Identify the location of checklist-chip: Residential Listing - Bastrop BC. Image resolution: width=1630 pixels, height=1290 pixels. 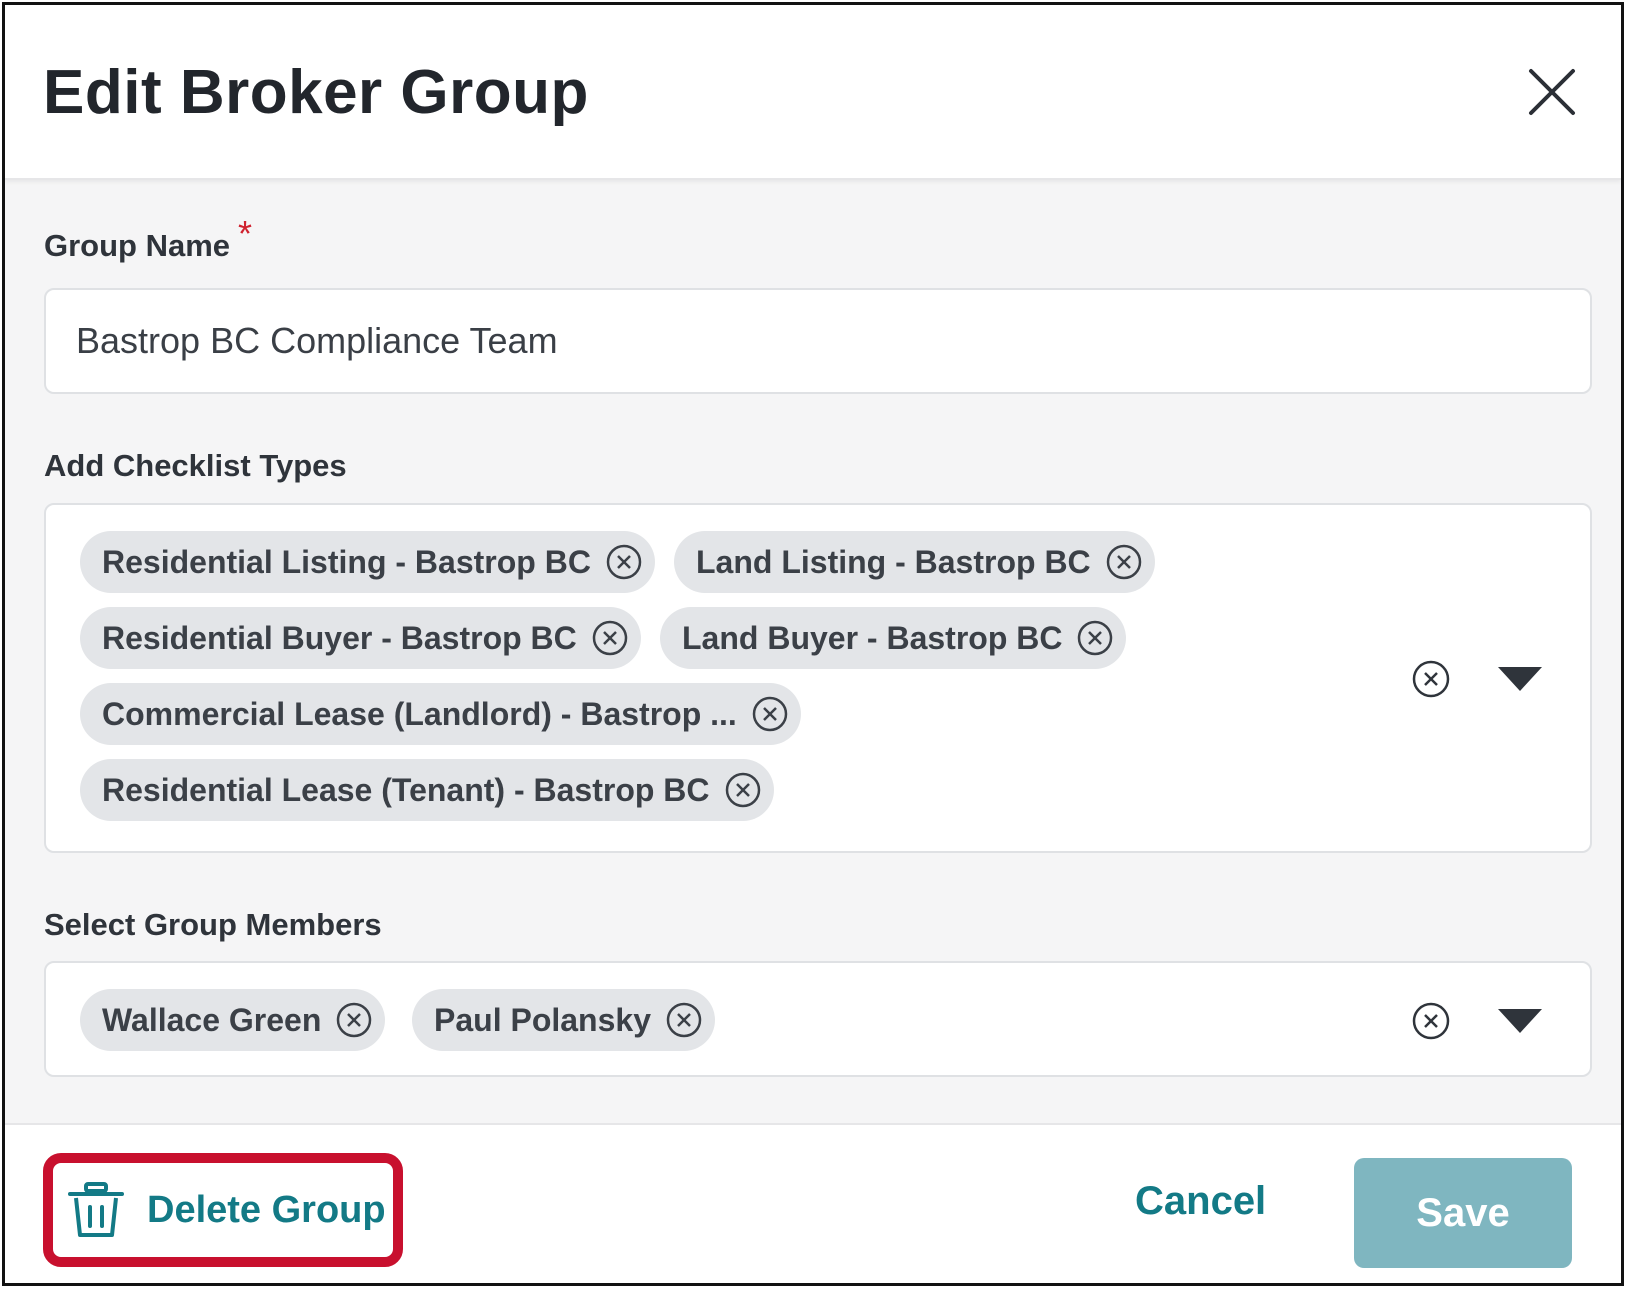
(367, 562).